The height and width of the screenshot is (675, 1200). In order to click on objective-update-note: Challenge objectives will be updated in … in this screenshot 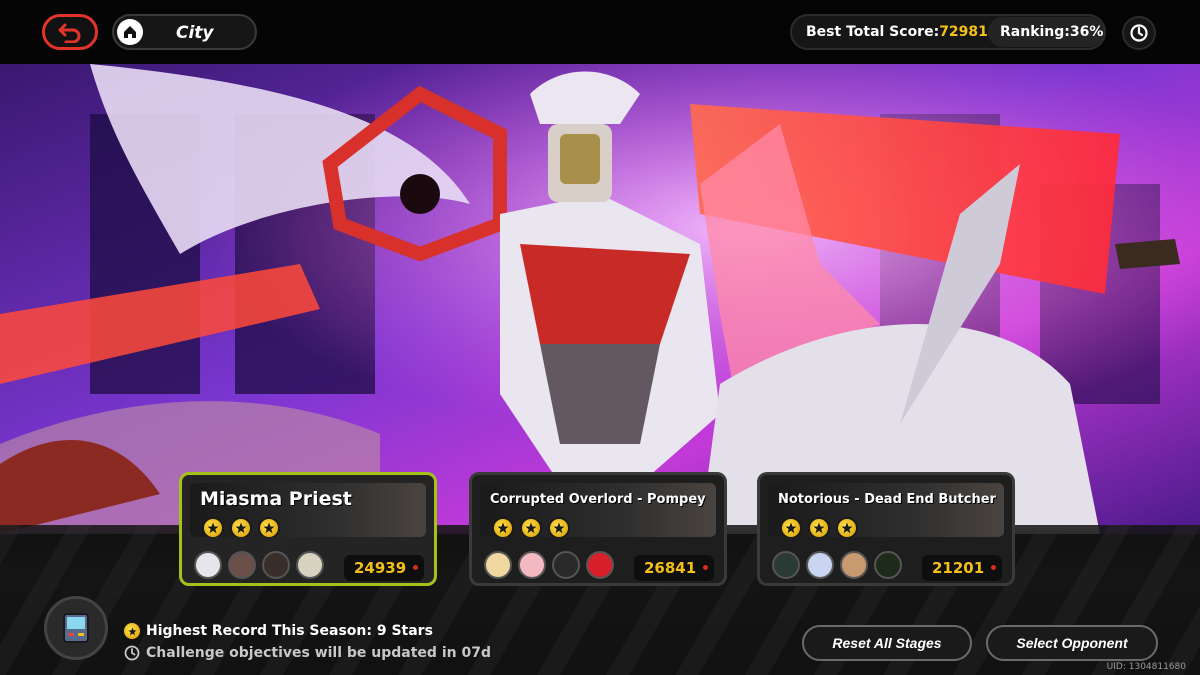, I will do `click(307, 653)`.